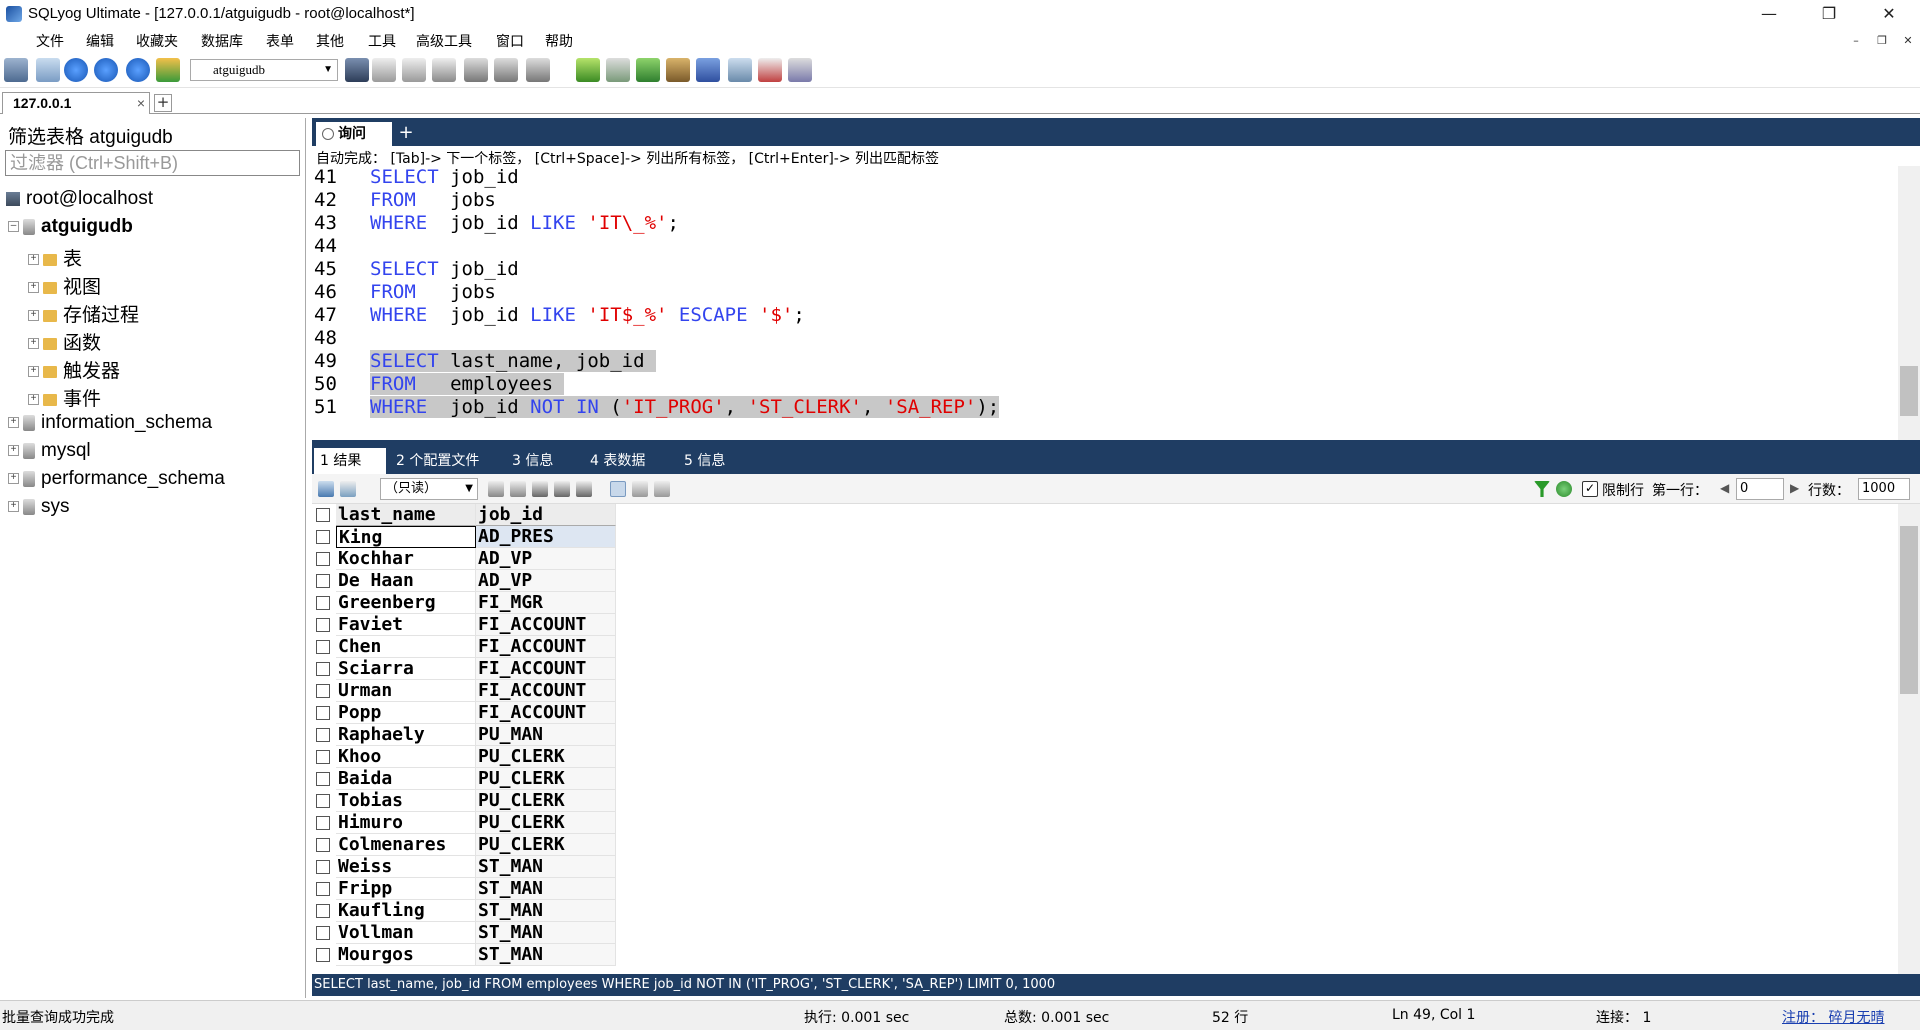 The width and height of the screenshot is (1920, 1030). I want to click on query-builder-icon, so click(770, 70).